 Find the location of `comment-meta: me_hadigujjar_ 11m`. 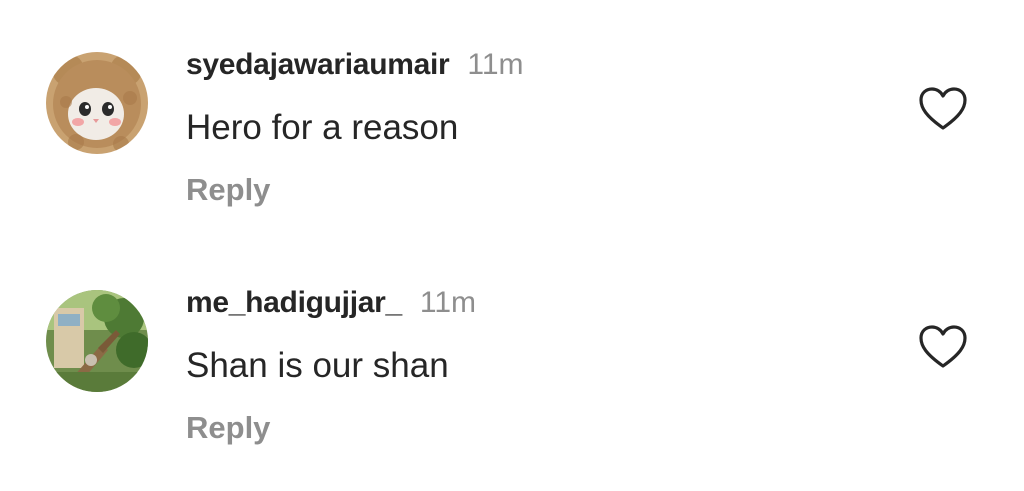

comment-meta: me_hadigujjar_ 11m is located at coordinates (331, 306).